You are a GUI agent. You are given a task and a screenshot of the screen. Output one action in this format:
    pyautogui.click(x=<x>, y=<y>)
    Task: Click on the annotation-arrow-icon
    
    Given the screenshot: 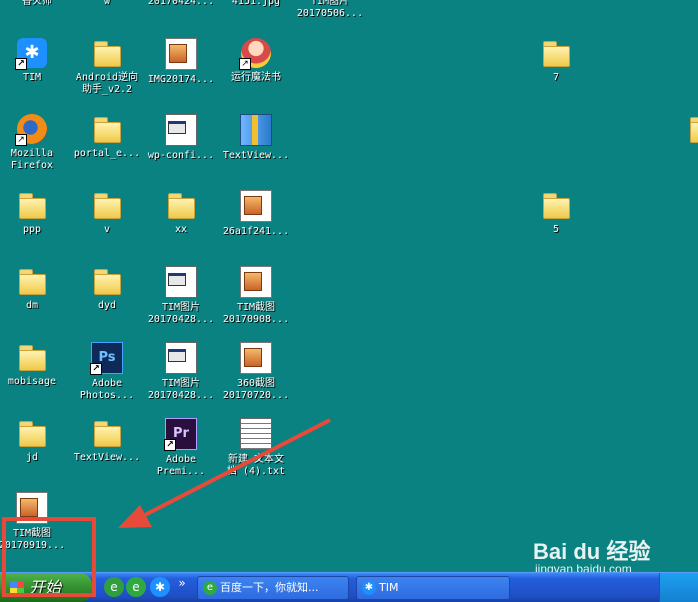 What is the action you would take?
    pyautogui.click(x=224, y=473)
    